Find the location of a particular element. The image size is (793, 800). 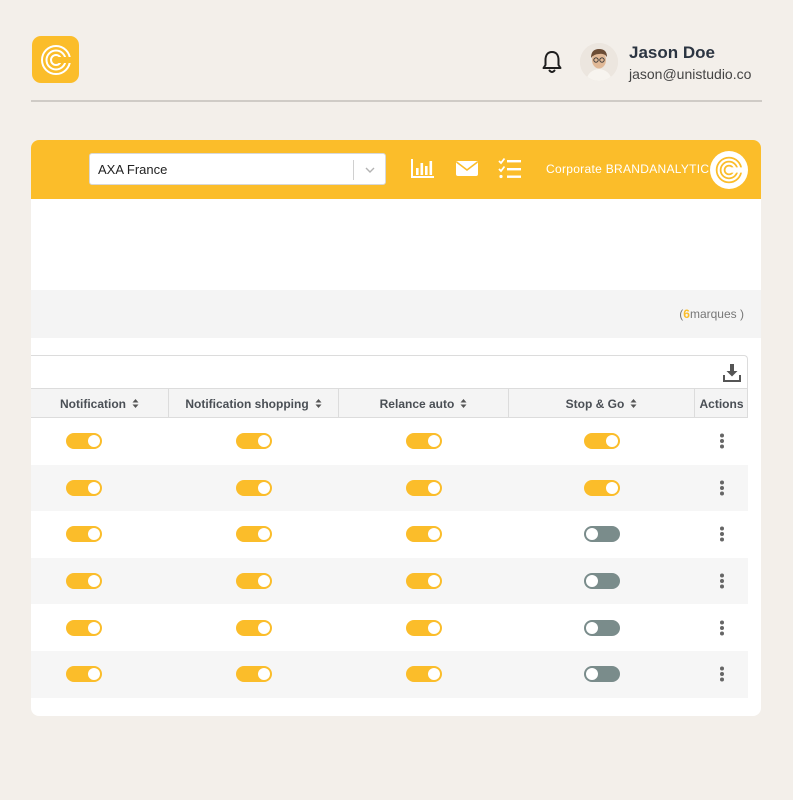

brand-logo is located at coordinates (729, 170).